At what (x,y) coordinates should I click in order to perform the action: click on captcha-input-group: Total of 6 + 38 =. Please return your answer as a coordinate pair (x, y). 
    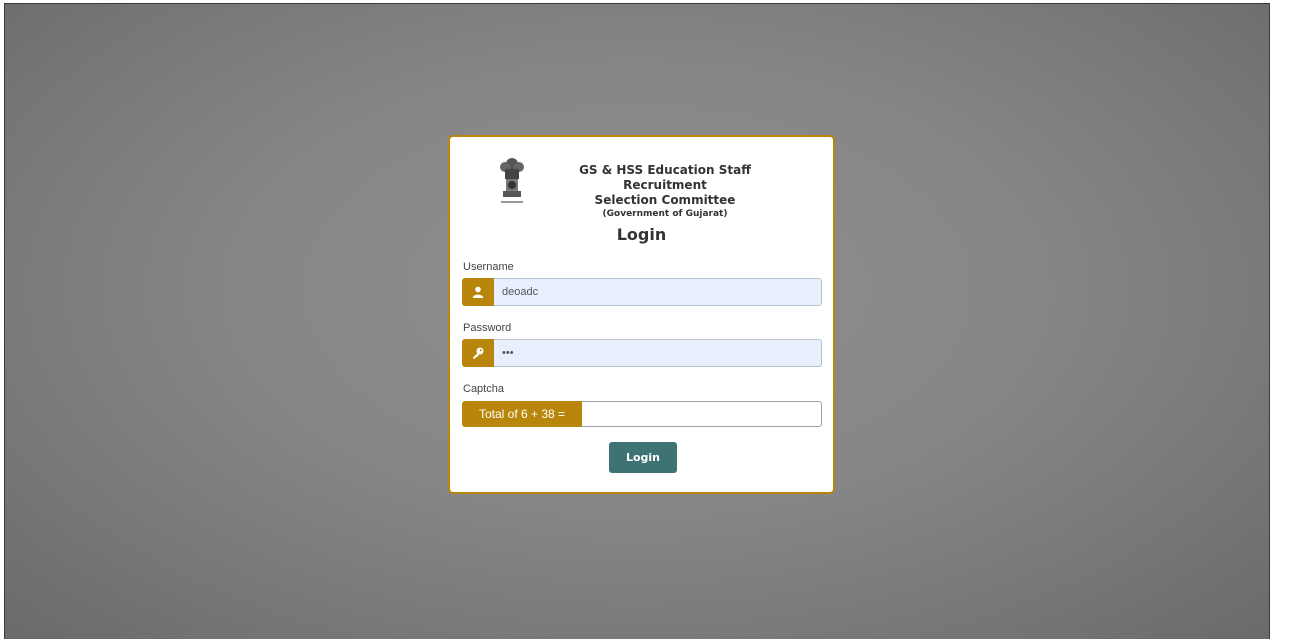
    Looking at the image, I should click on (642, 414).